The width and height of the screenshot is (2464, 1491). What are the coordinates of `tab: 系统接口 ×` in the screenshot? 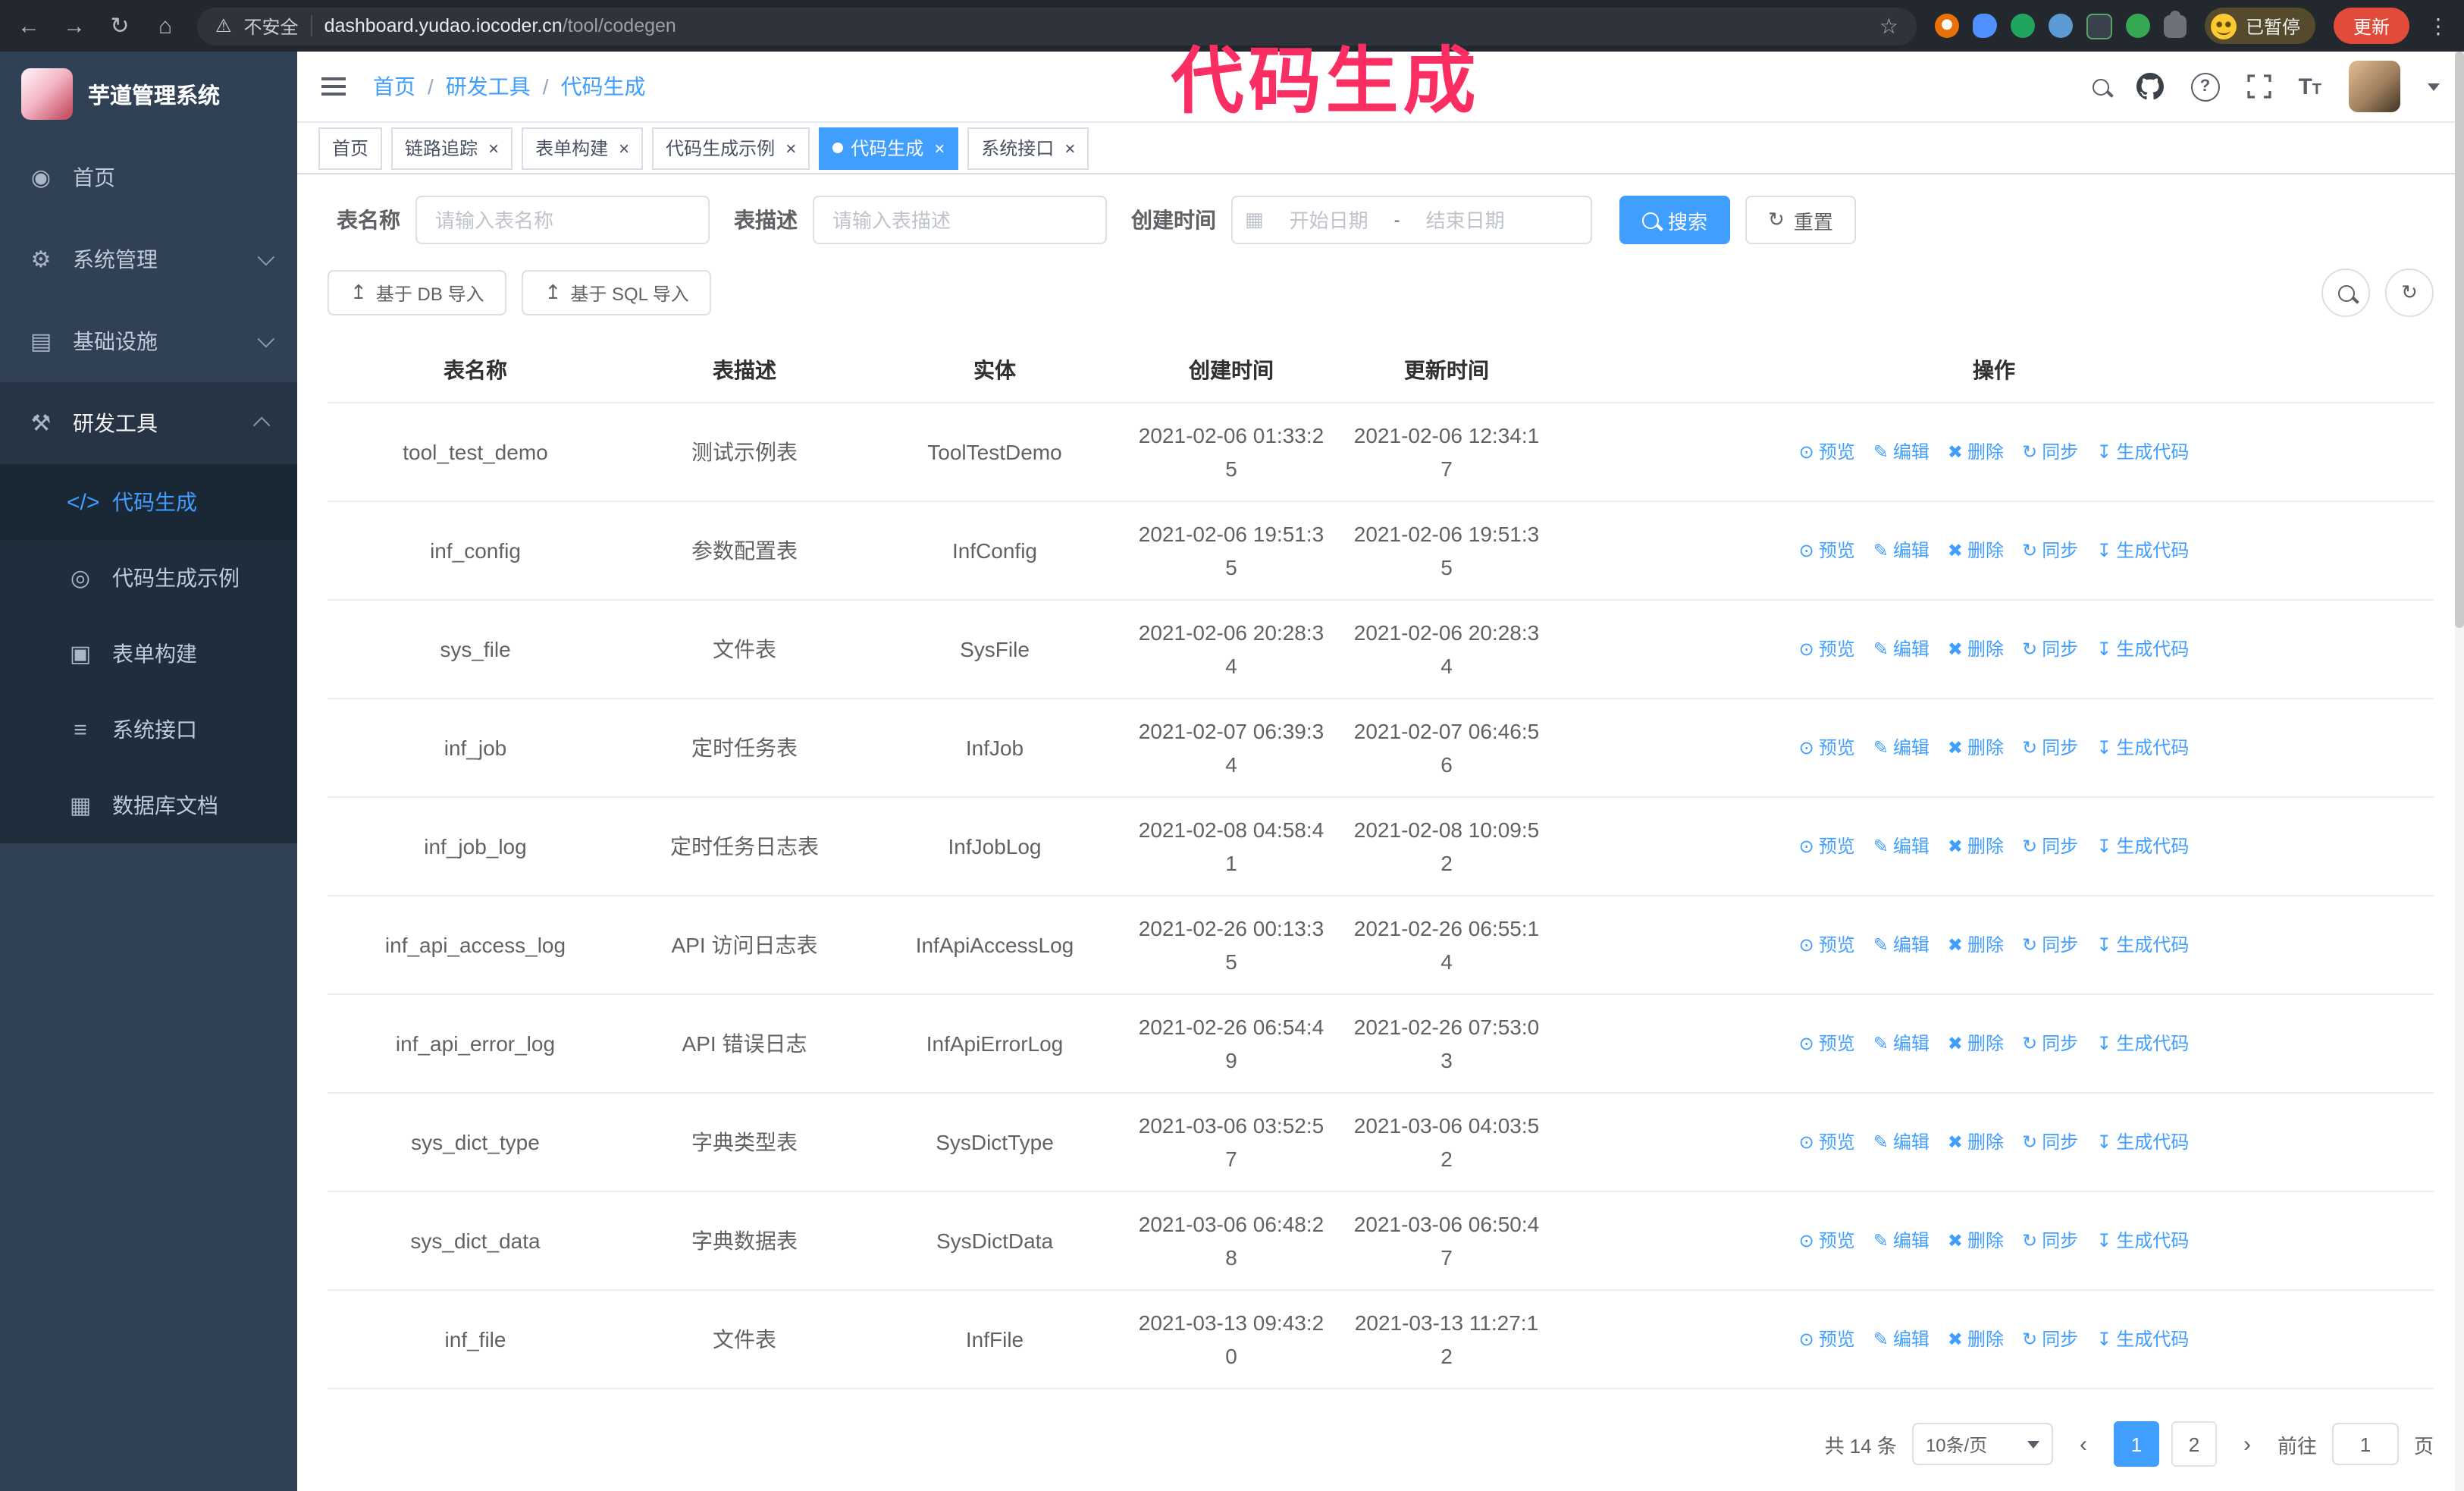 It's located at (1028, 148).